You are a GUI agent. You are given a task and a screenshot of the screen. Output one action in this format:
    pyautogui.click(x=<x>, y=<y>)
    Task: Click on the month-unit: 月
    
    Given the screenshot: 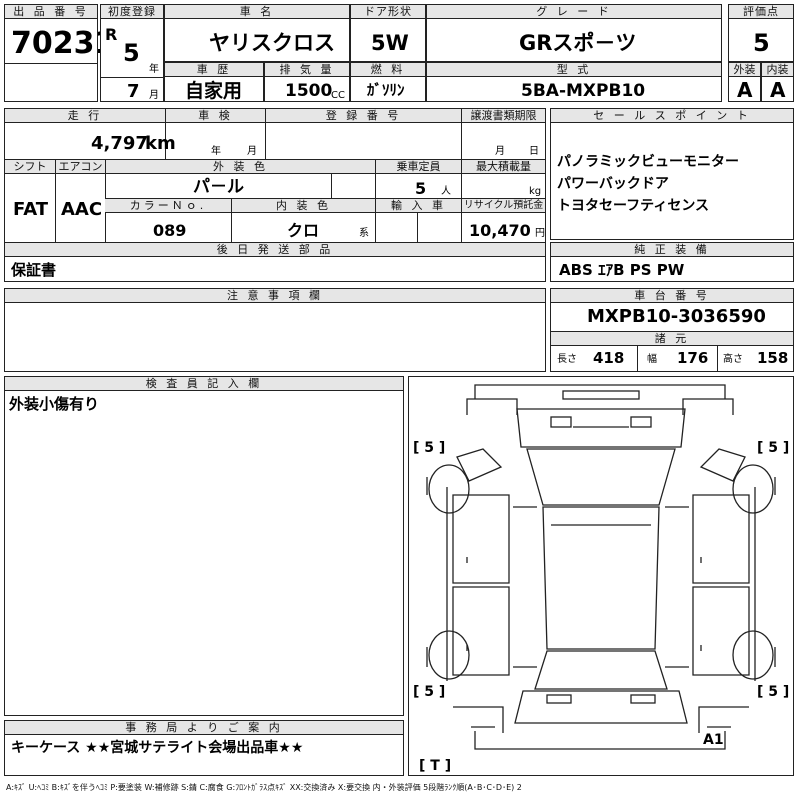 What is the action you would take?
    pyautogui.click(x=154, y=95)
    